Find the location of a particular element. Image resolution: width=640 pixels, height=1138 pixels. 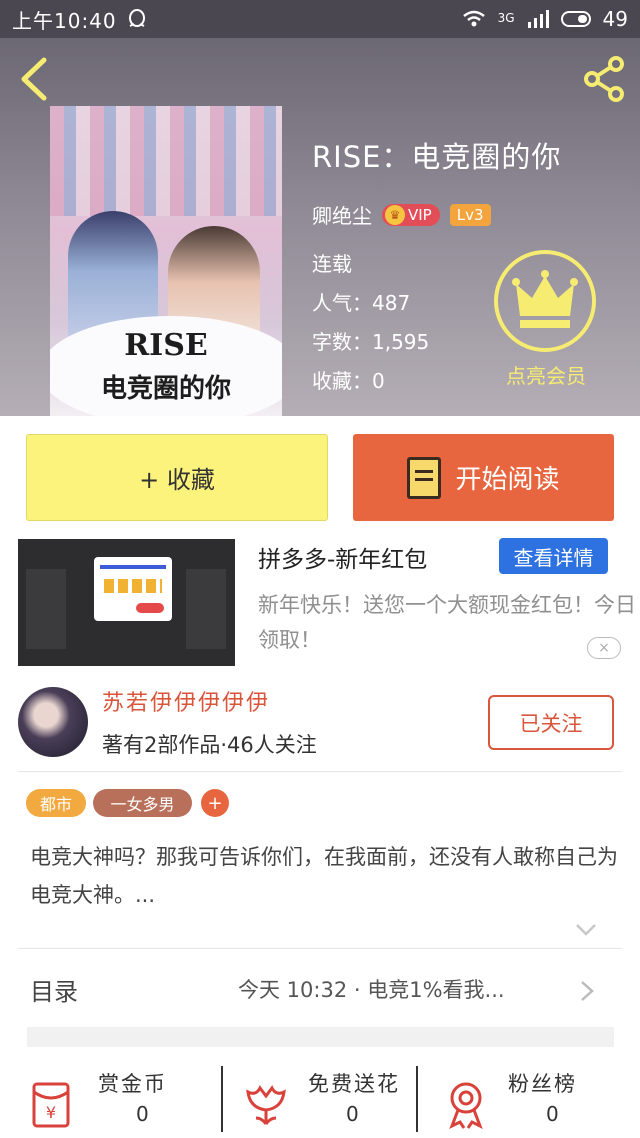

reward-count: 0 is located at coordinates (142, 1114).